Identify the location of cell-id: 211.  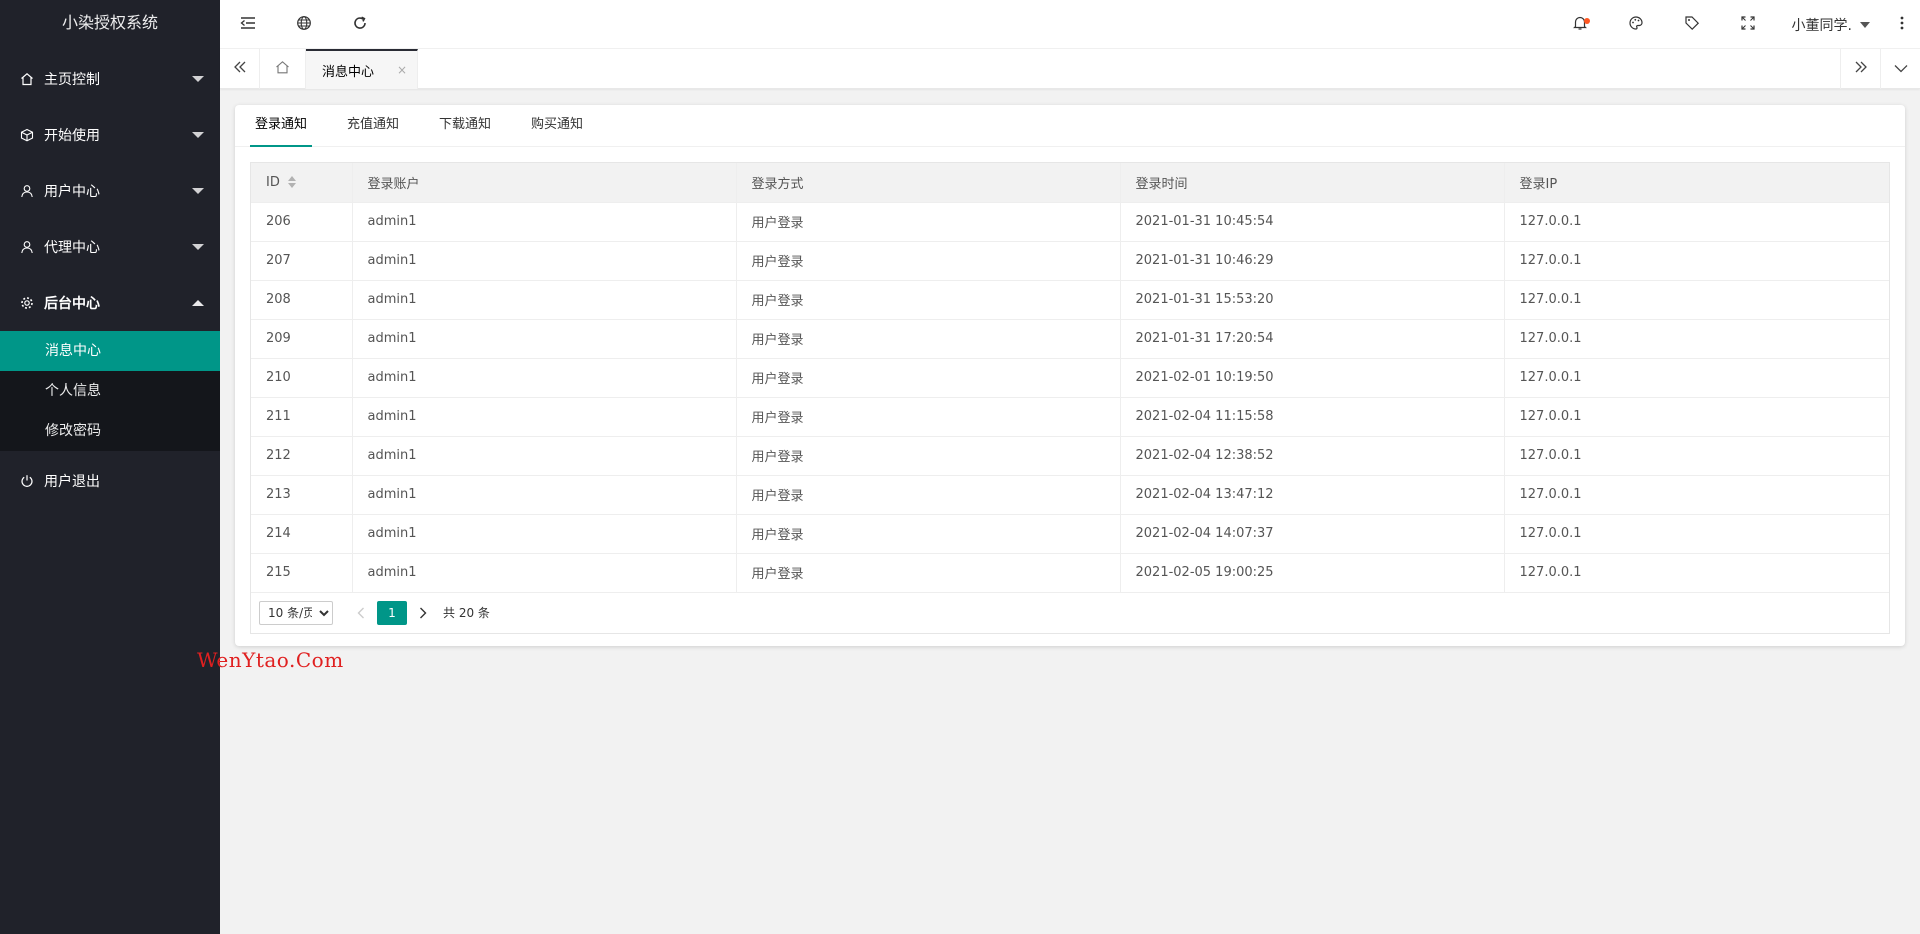
(302, 417).